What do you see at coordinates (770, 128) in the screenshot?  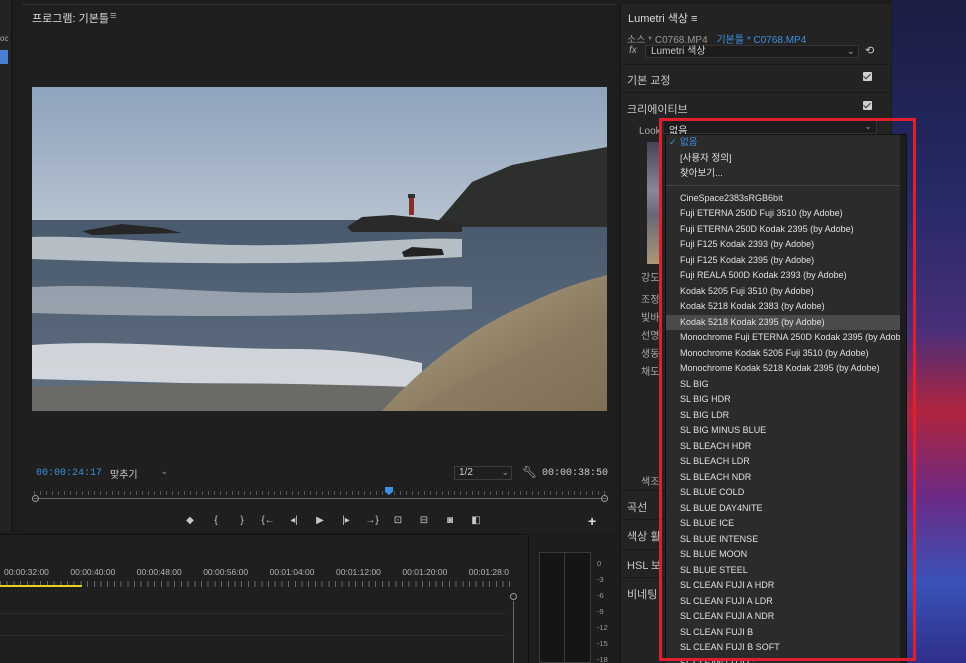 I see `look-select: 없음 ⌄` at bounding box center [770, 128].